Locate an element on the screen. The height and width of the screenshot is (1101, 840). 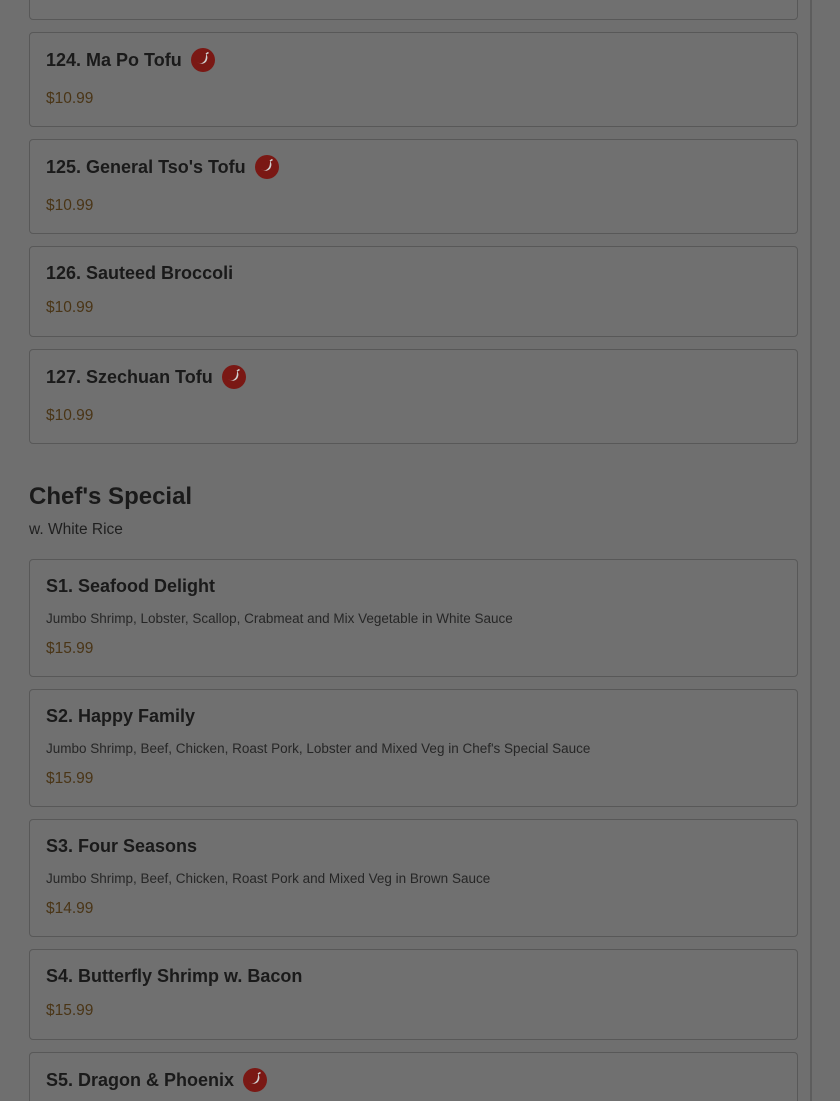
item-title: S1. Seafood Delight is located at coordinates (130, 586).